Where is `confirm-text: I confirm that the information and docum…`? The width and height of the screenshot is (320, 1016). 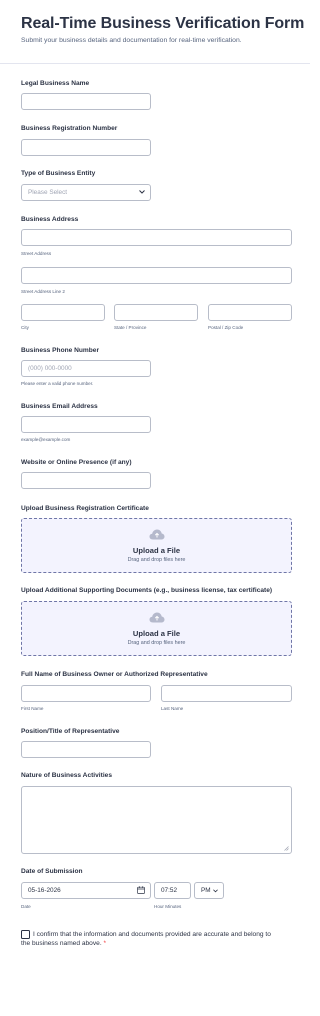 confirm-text: I confirm that the information and docum… is located at coordinates (151, 939).